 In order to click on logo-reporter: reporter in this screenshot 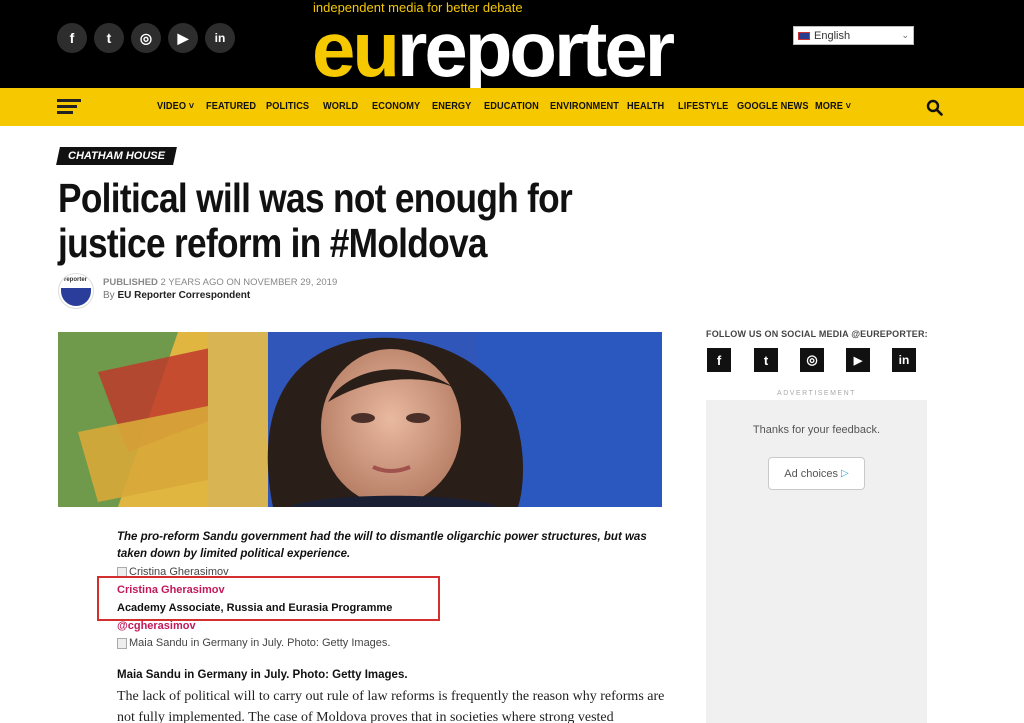, I will do `click(536, 49)`.